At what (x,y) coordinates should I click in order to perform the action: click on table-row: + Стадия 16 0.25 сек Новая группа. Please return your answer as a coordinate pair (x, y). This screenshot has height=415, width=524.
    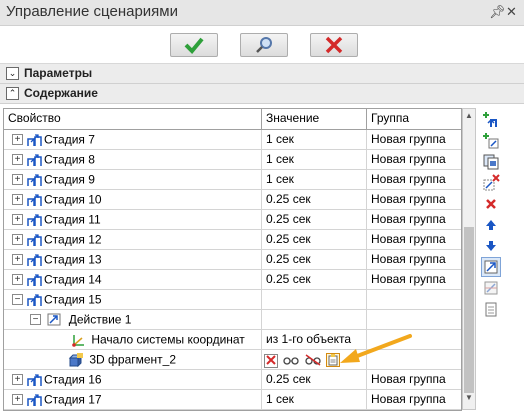
    Looking at the image, I should click on (232, 380).